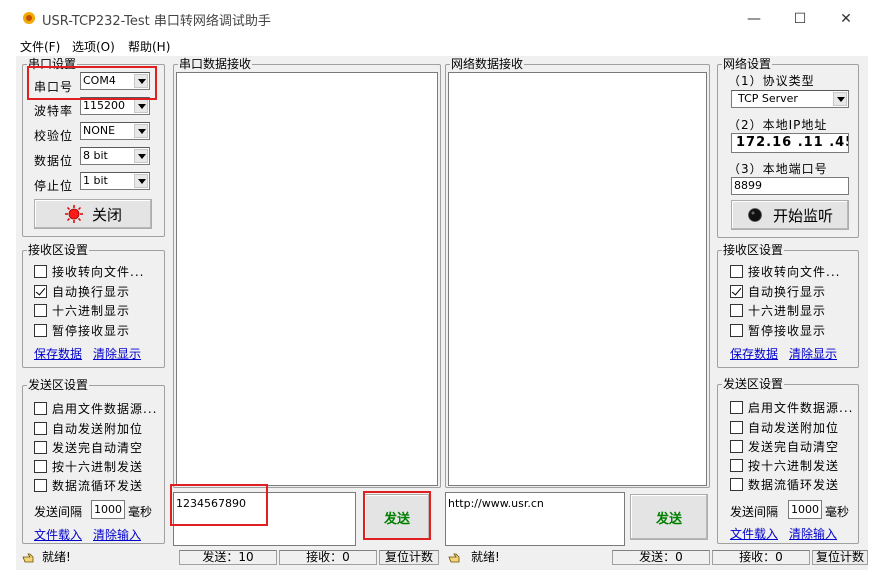 The height and width of the screenshot is (585, 885). I want to click on serial-sent-count: 发送：10, so click(228, 557).